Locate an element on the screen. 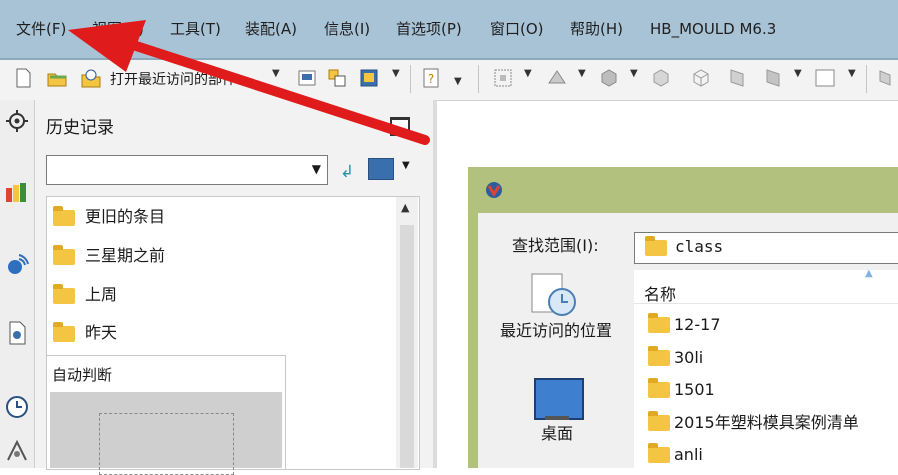  shaded-icon is located at coordinates (609, 78).